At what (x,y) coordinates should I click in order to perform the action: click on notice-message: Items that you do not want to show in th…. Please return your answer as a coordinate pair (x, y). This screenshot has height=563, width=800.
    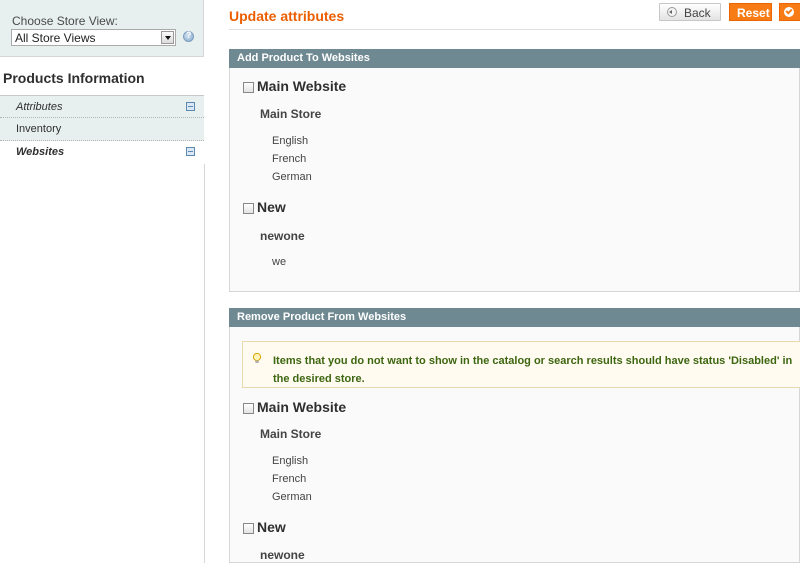
    Looking at the image, I should click on (521, 364).